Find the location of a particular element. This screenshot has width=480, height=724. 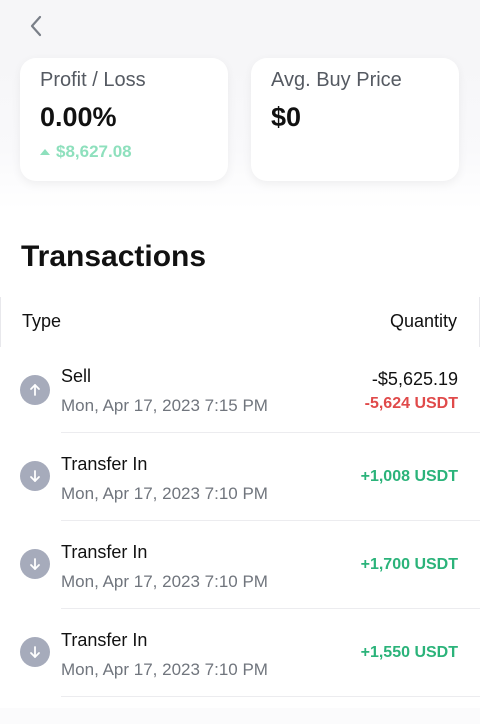

bottom-edge is located at coordinates (240, 716).